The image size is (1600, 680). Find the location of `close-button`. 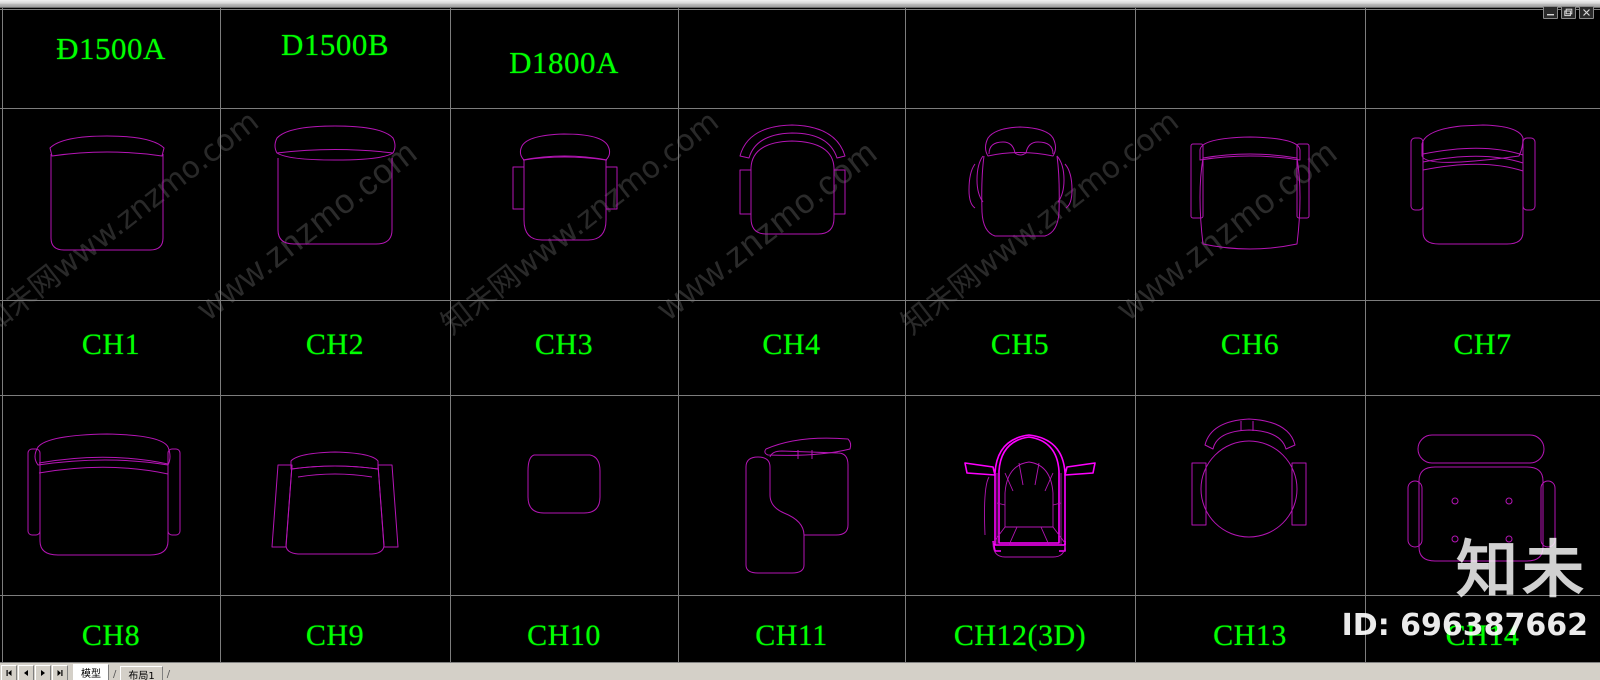

close-button is located at coordinates (1586, 12).